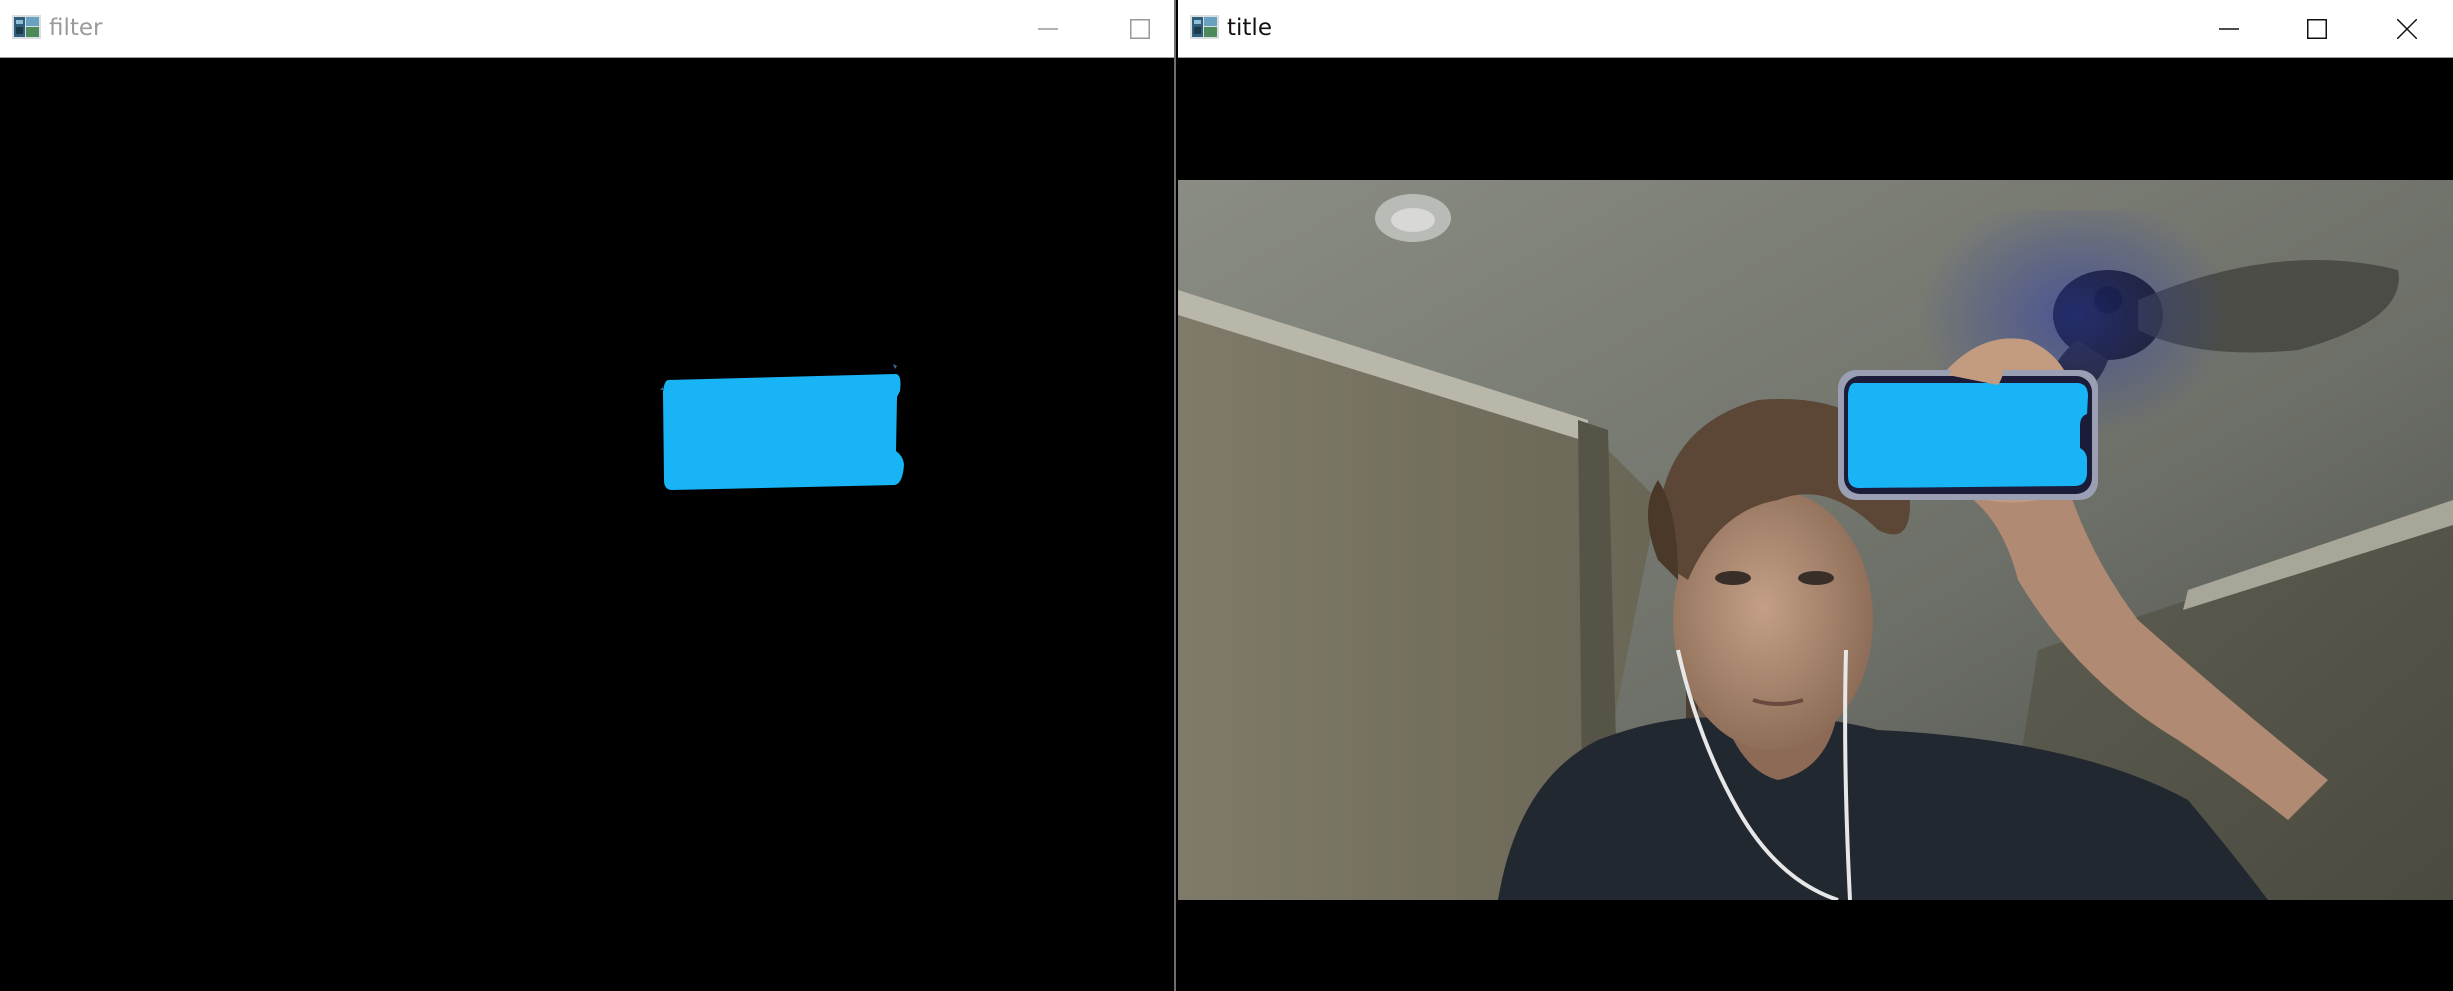 The image size is (2453, 991). What do you see at coordinates (1815, 29) in the screenshot?
I see `title-titlebar: title` at bounding box center [1815, 29].